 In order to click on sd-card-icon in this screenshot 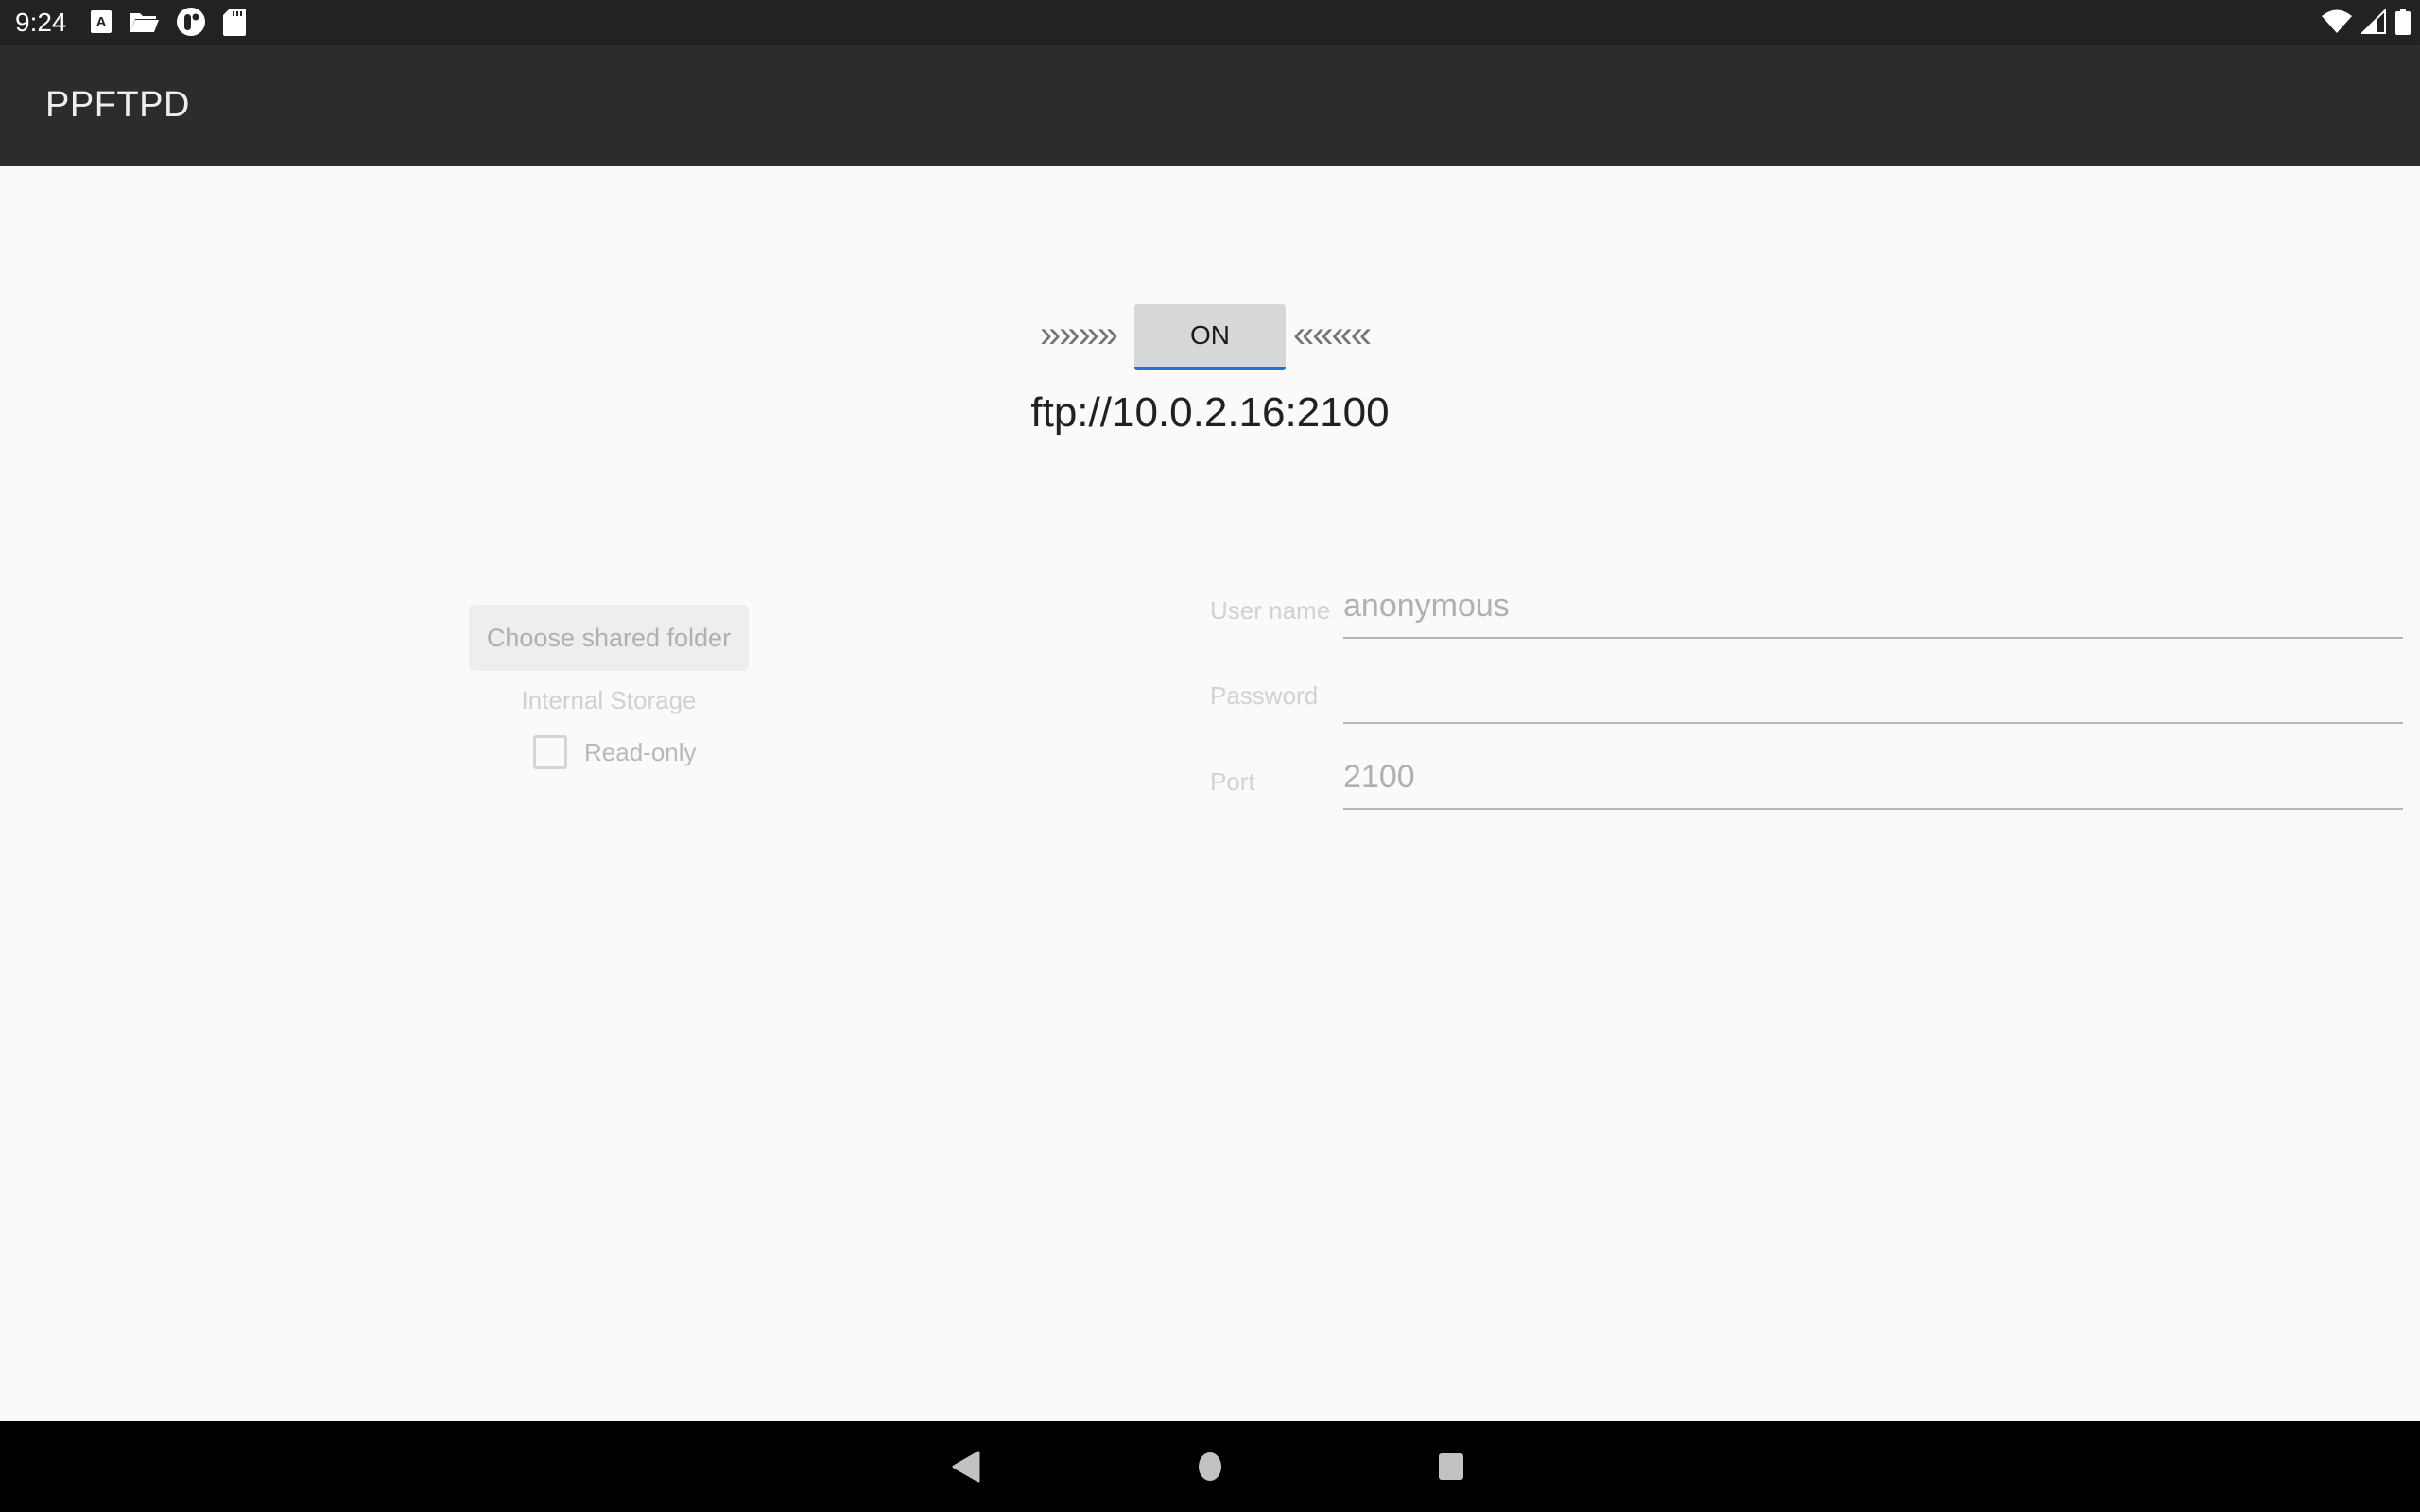, I will do `click(234, 24)`.